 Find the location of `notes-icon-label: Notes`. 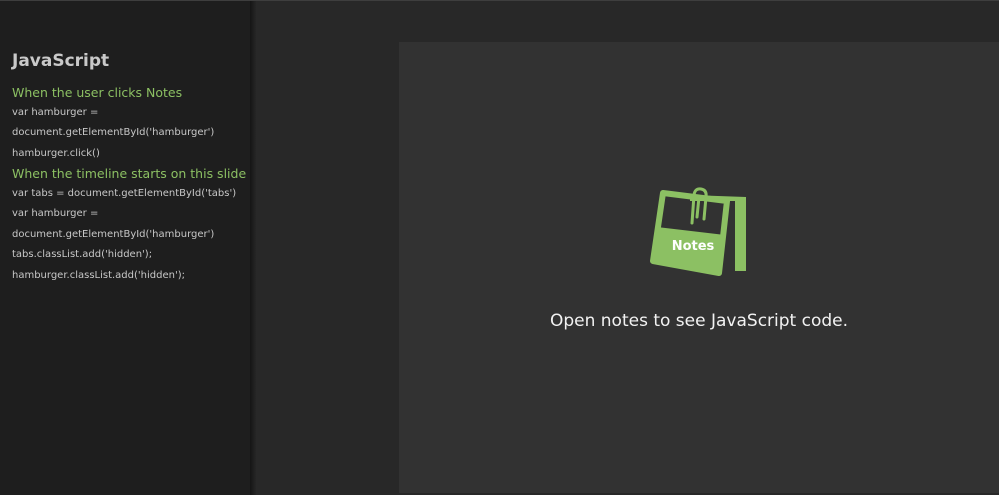

notes-icon-label: Notes is located at coordinates (693, 246).